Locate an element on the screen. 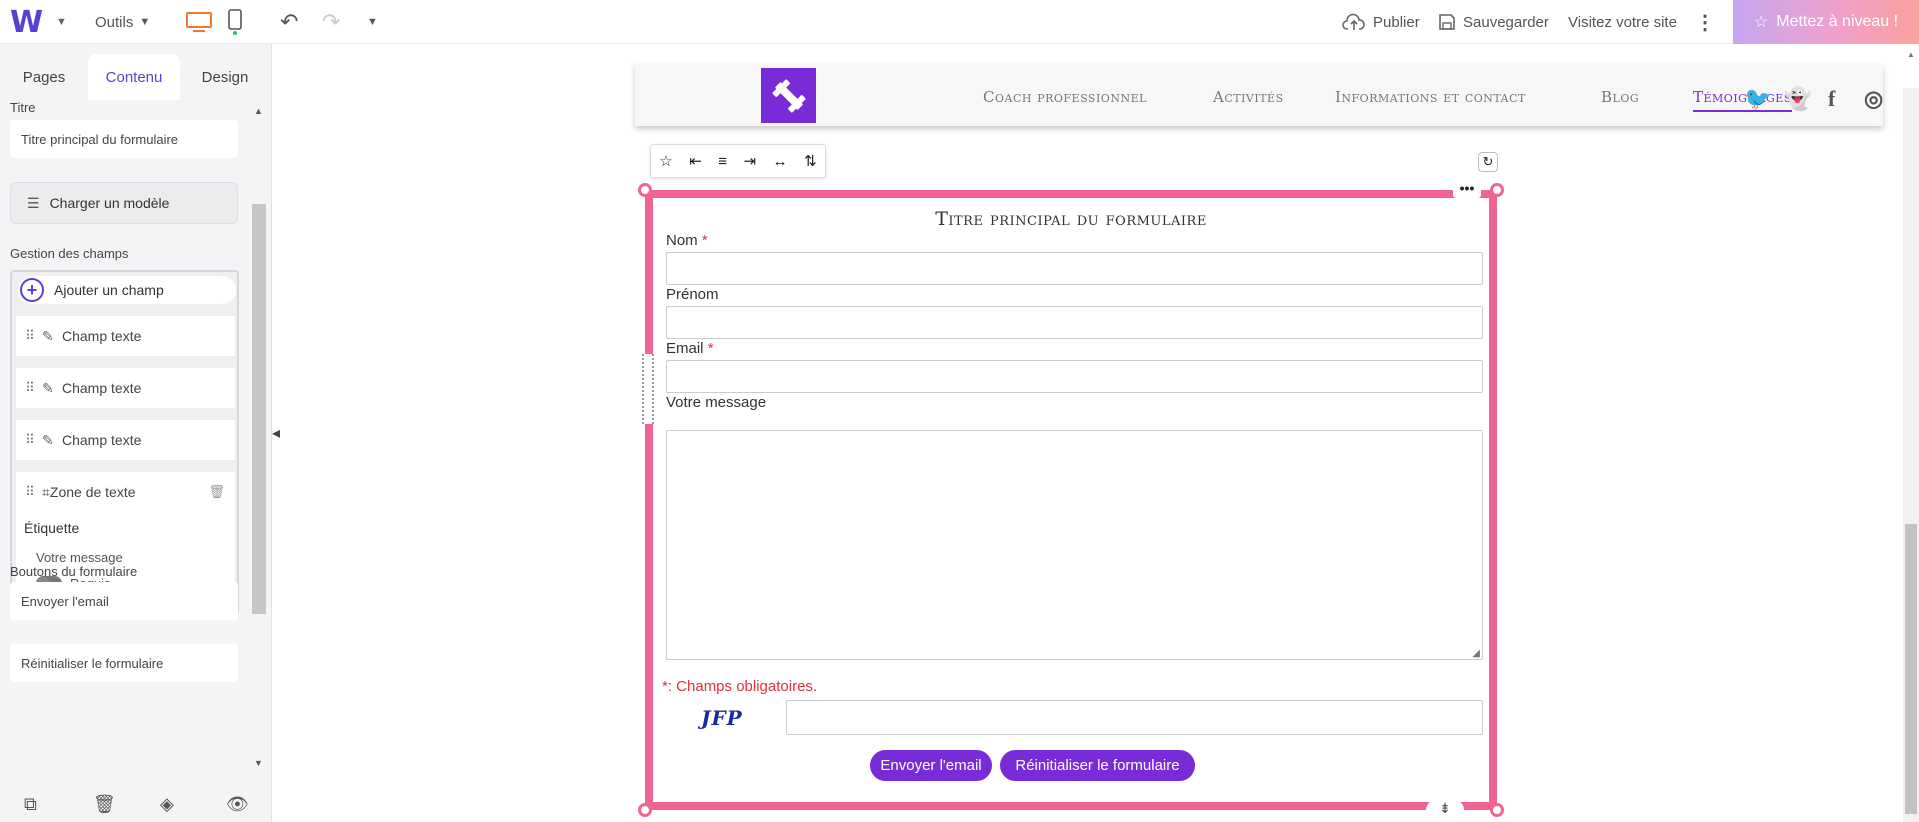 The width and height of the screenshot is (1919, 822). send-email-button: Envoyer l'email is located at coordinates (931, 765).